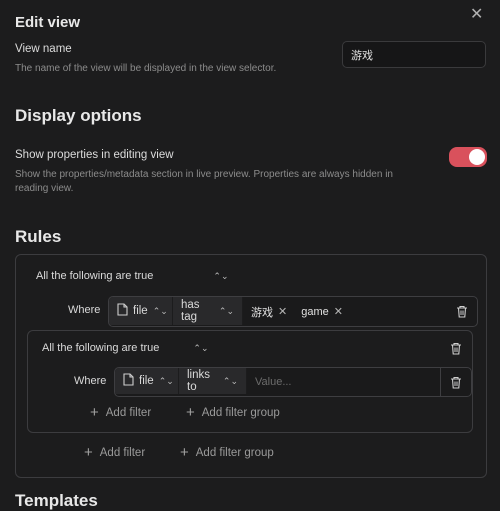 This screenshot has width=500, height=511. I want to click on outer-operator-select: has tag ⌃⌄, so click(208, 311).